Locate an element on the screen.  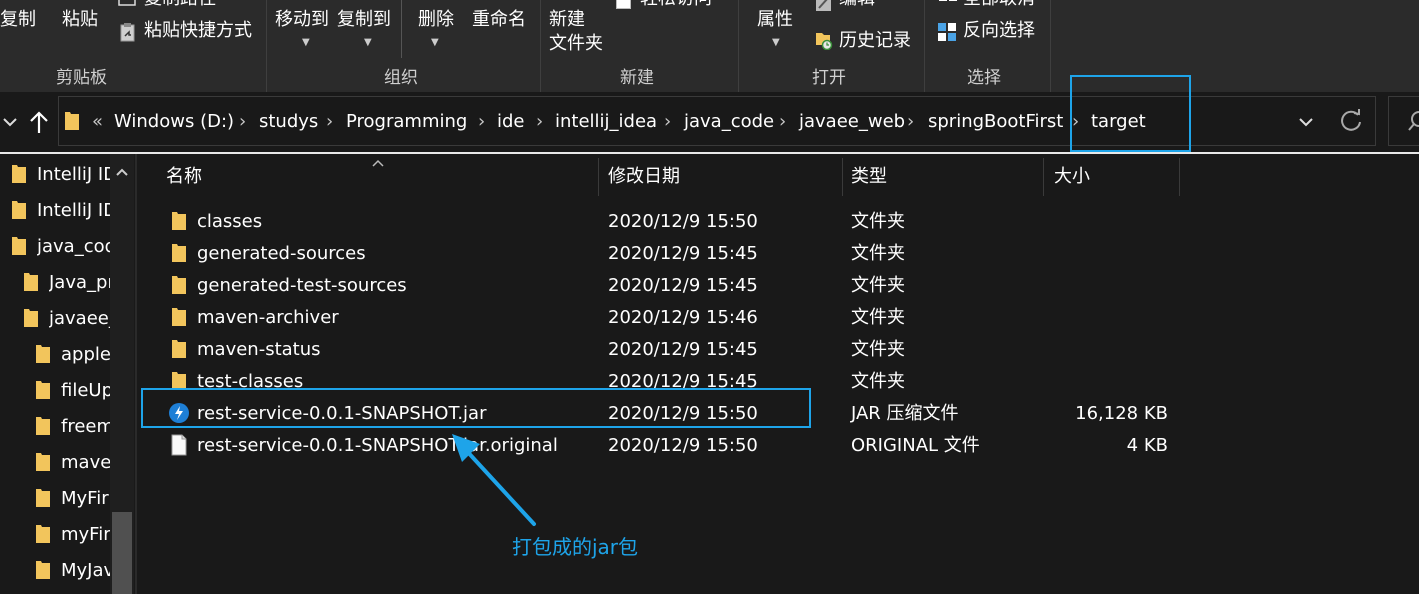
paste-shortcut-icon is located at coordinates (128, 32).